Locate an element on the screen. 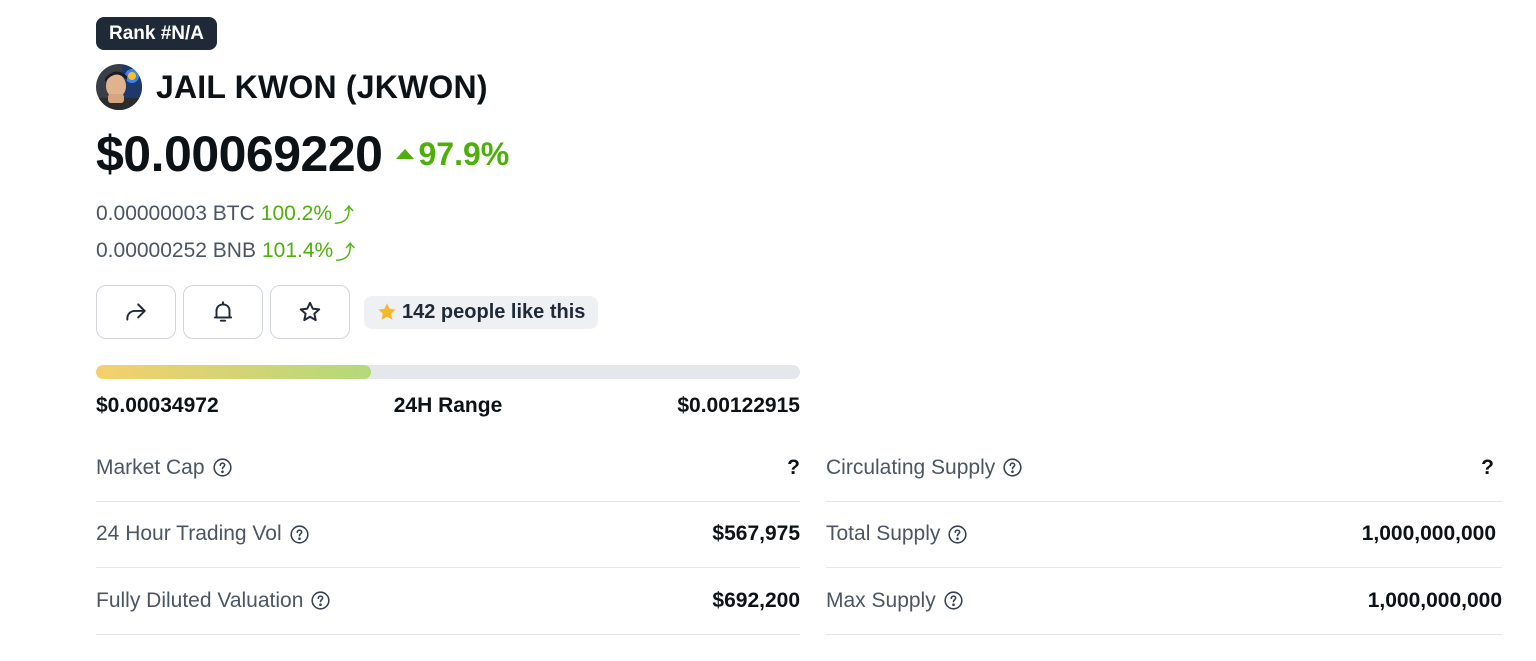  price-row: $0.00069220 97.9% is located at coordinates (302, 154).